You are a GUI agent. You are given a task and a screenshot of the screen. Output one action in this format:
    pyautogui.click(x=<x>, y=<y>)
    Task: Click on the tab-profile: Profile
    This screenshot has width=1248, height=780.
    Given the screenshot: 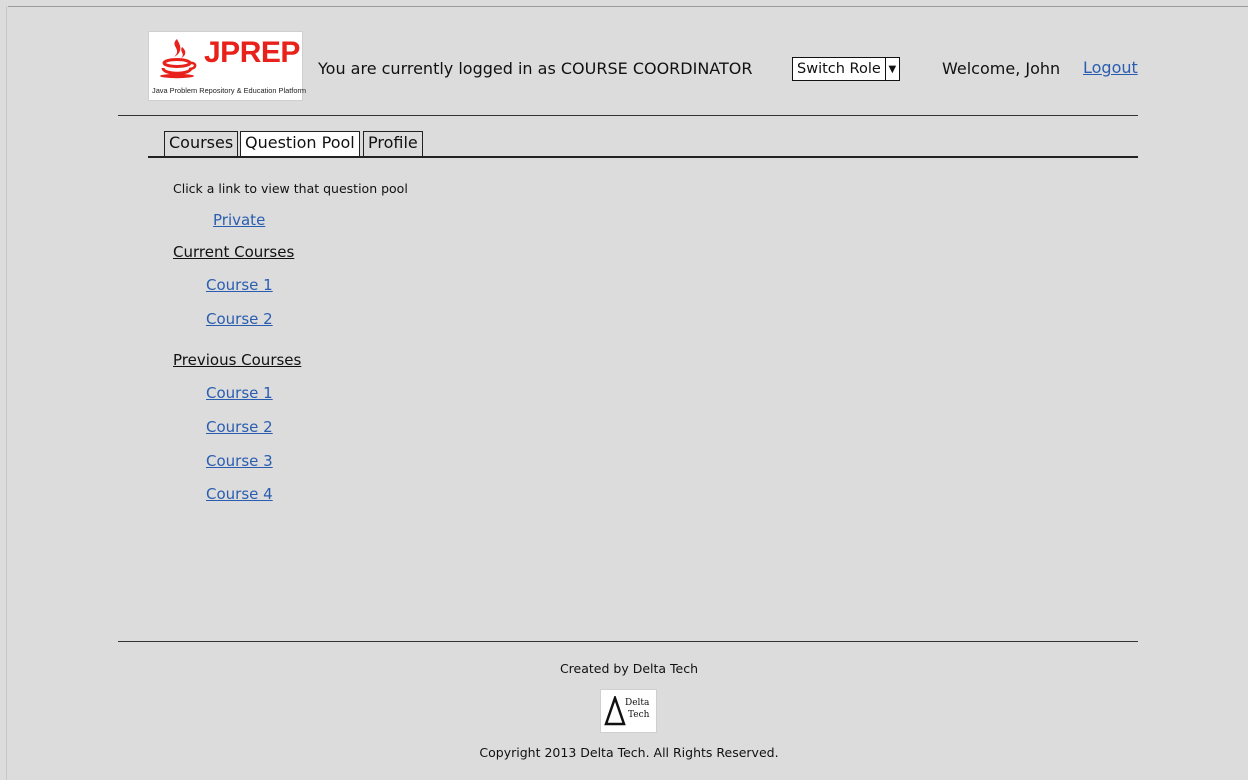 What is the action you would take?
    pyautogui.click(x=393, y=143)
    